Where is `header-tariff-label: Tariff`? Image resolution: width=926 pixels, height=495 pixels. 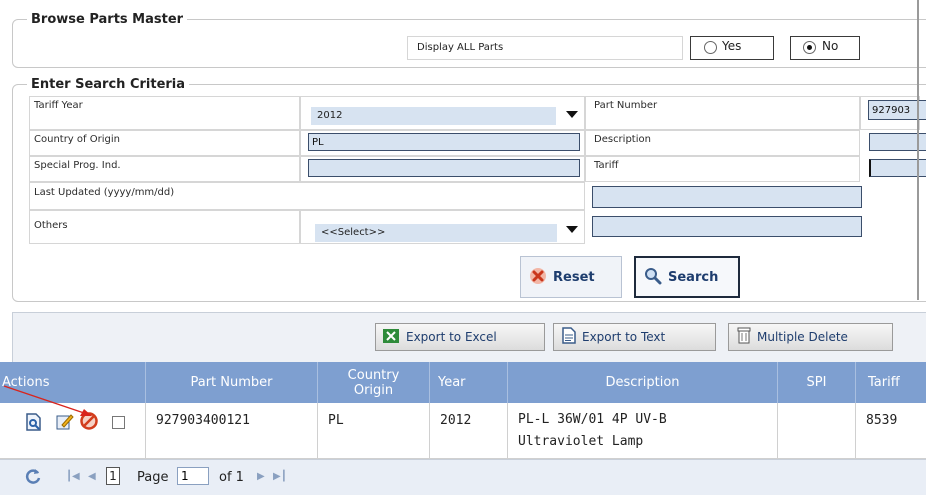 header-tariff-label: Tariff is located at coordinates (884, 382).